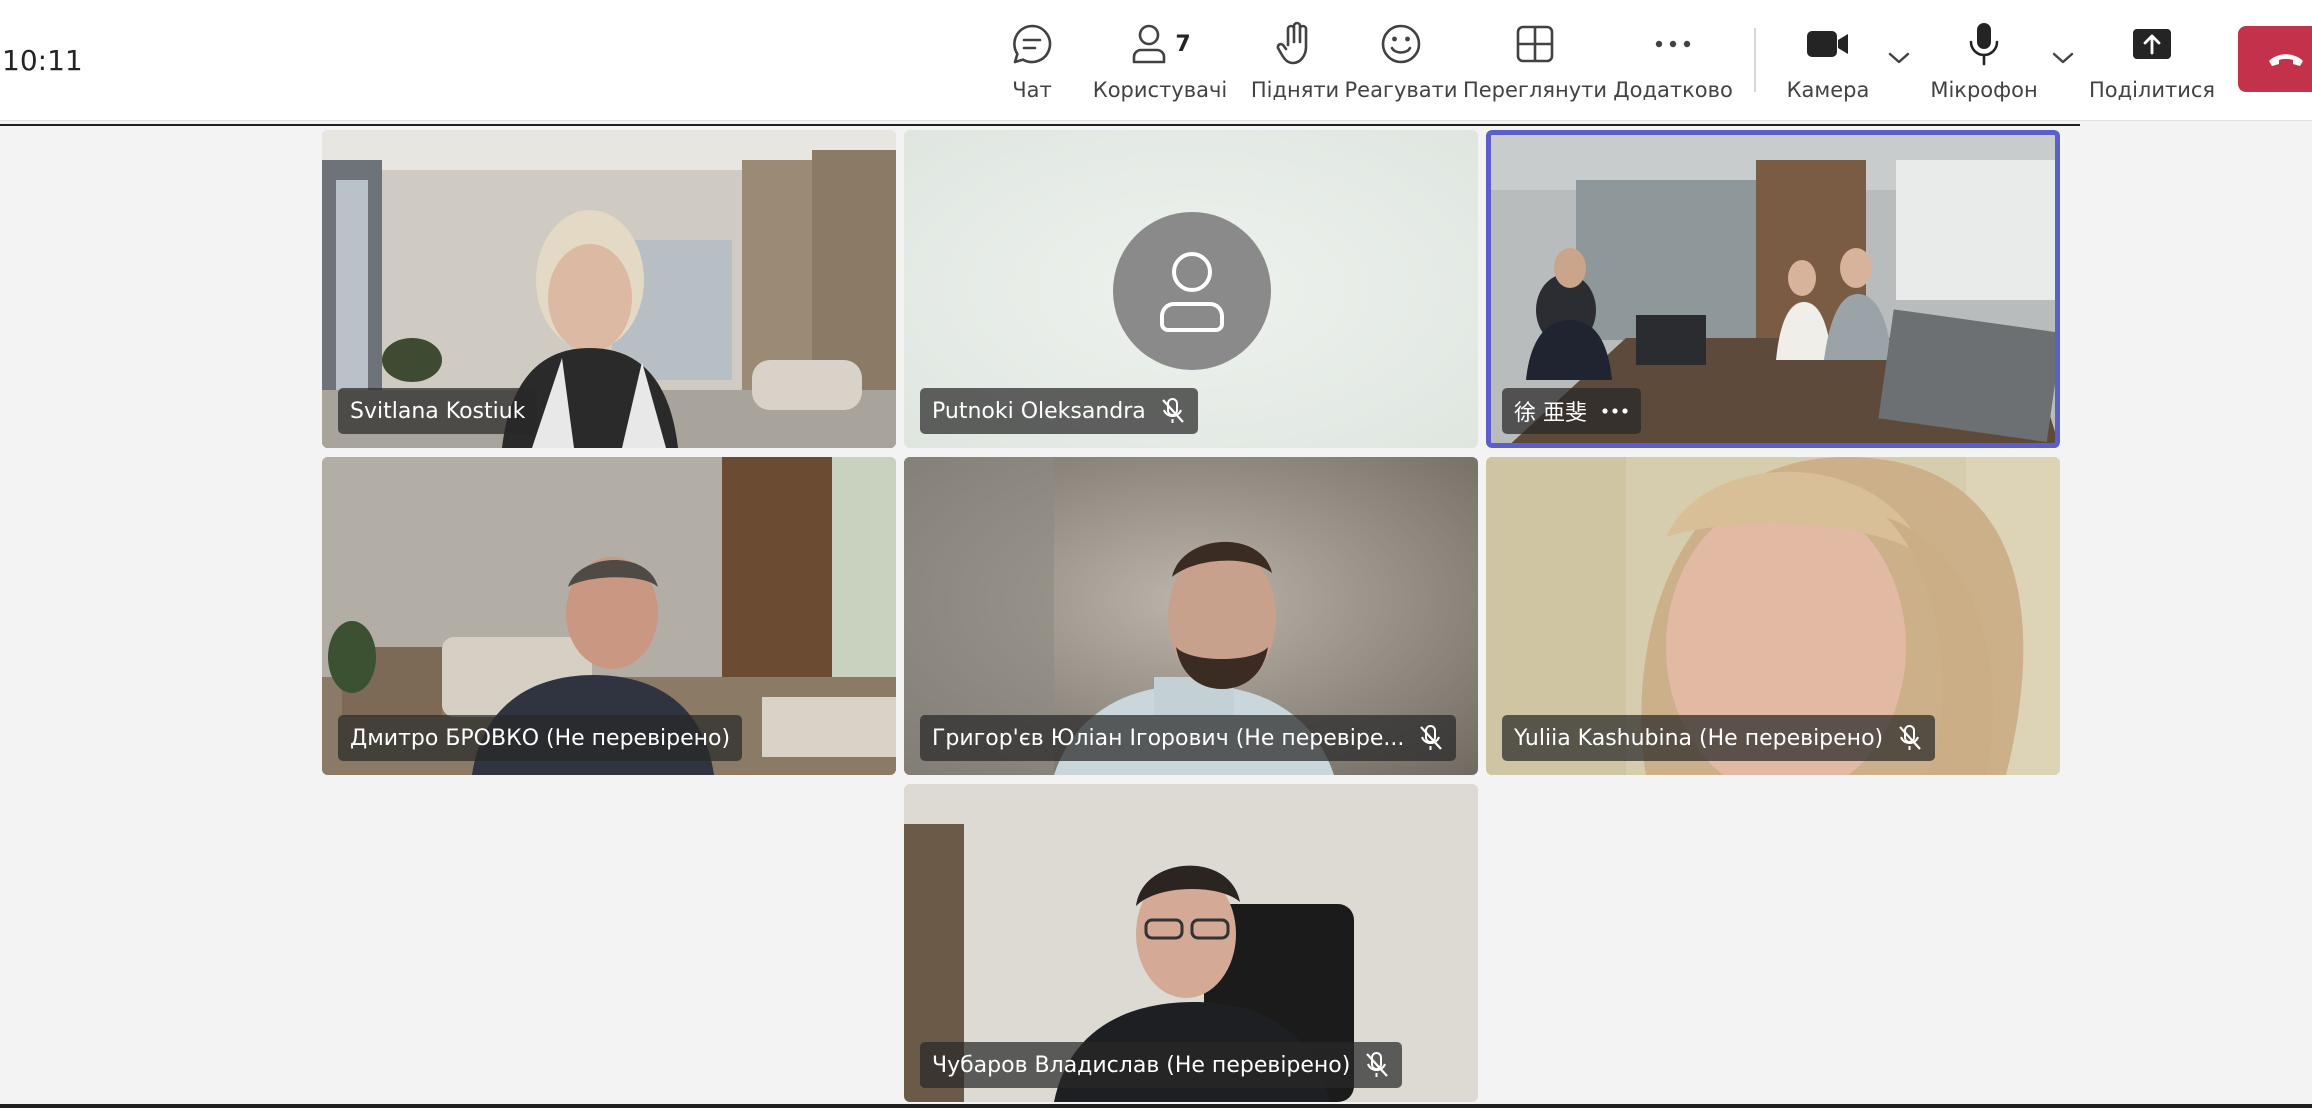  What do you see at coordinates (1401, 90) in the screenshot?
I see `react-label: Реагувати` at bounding box center [1401, 90].